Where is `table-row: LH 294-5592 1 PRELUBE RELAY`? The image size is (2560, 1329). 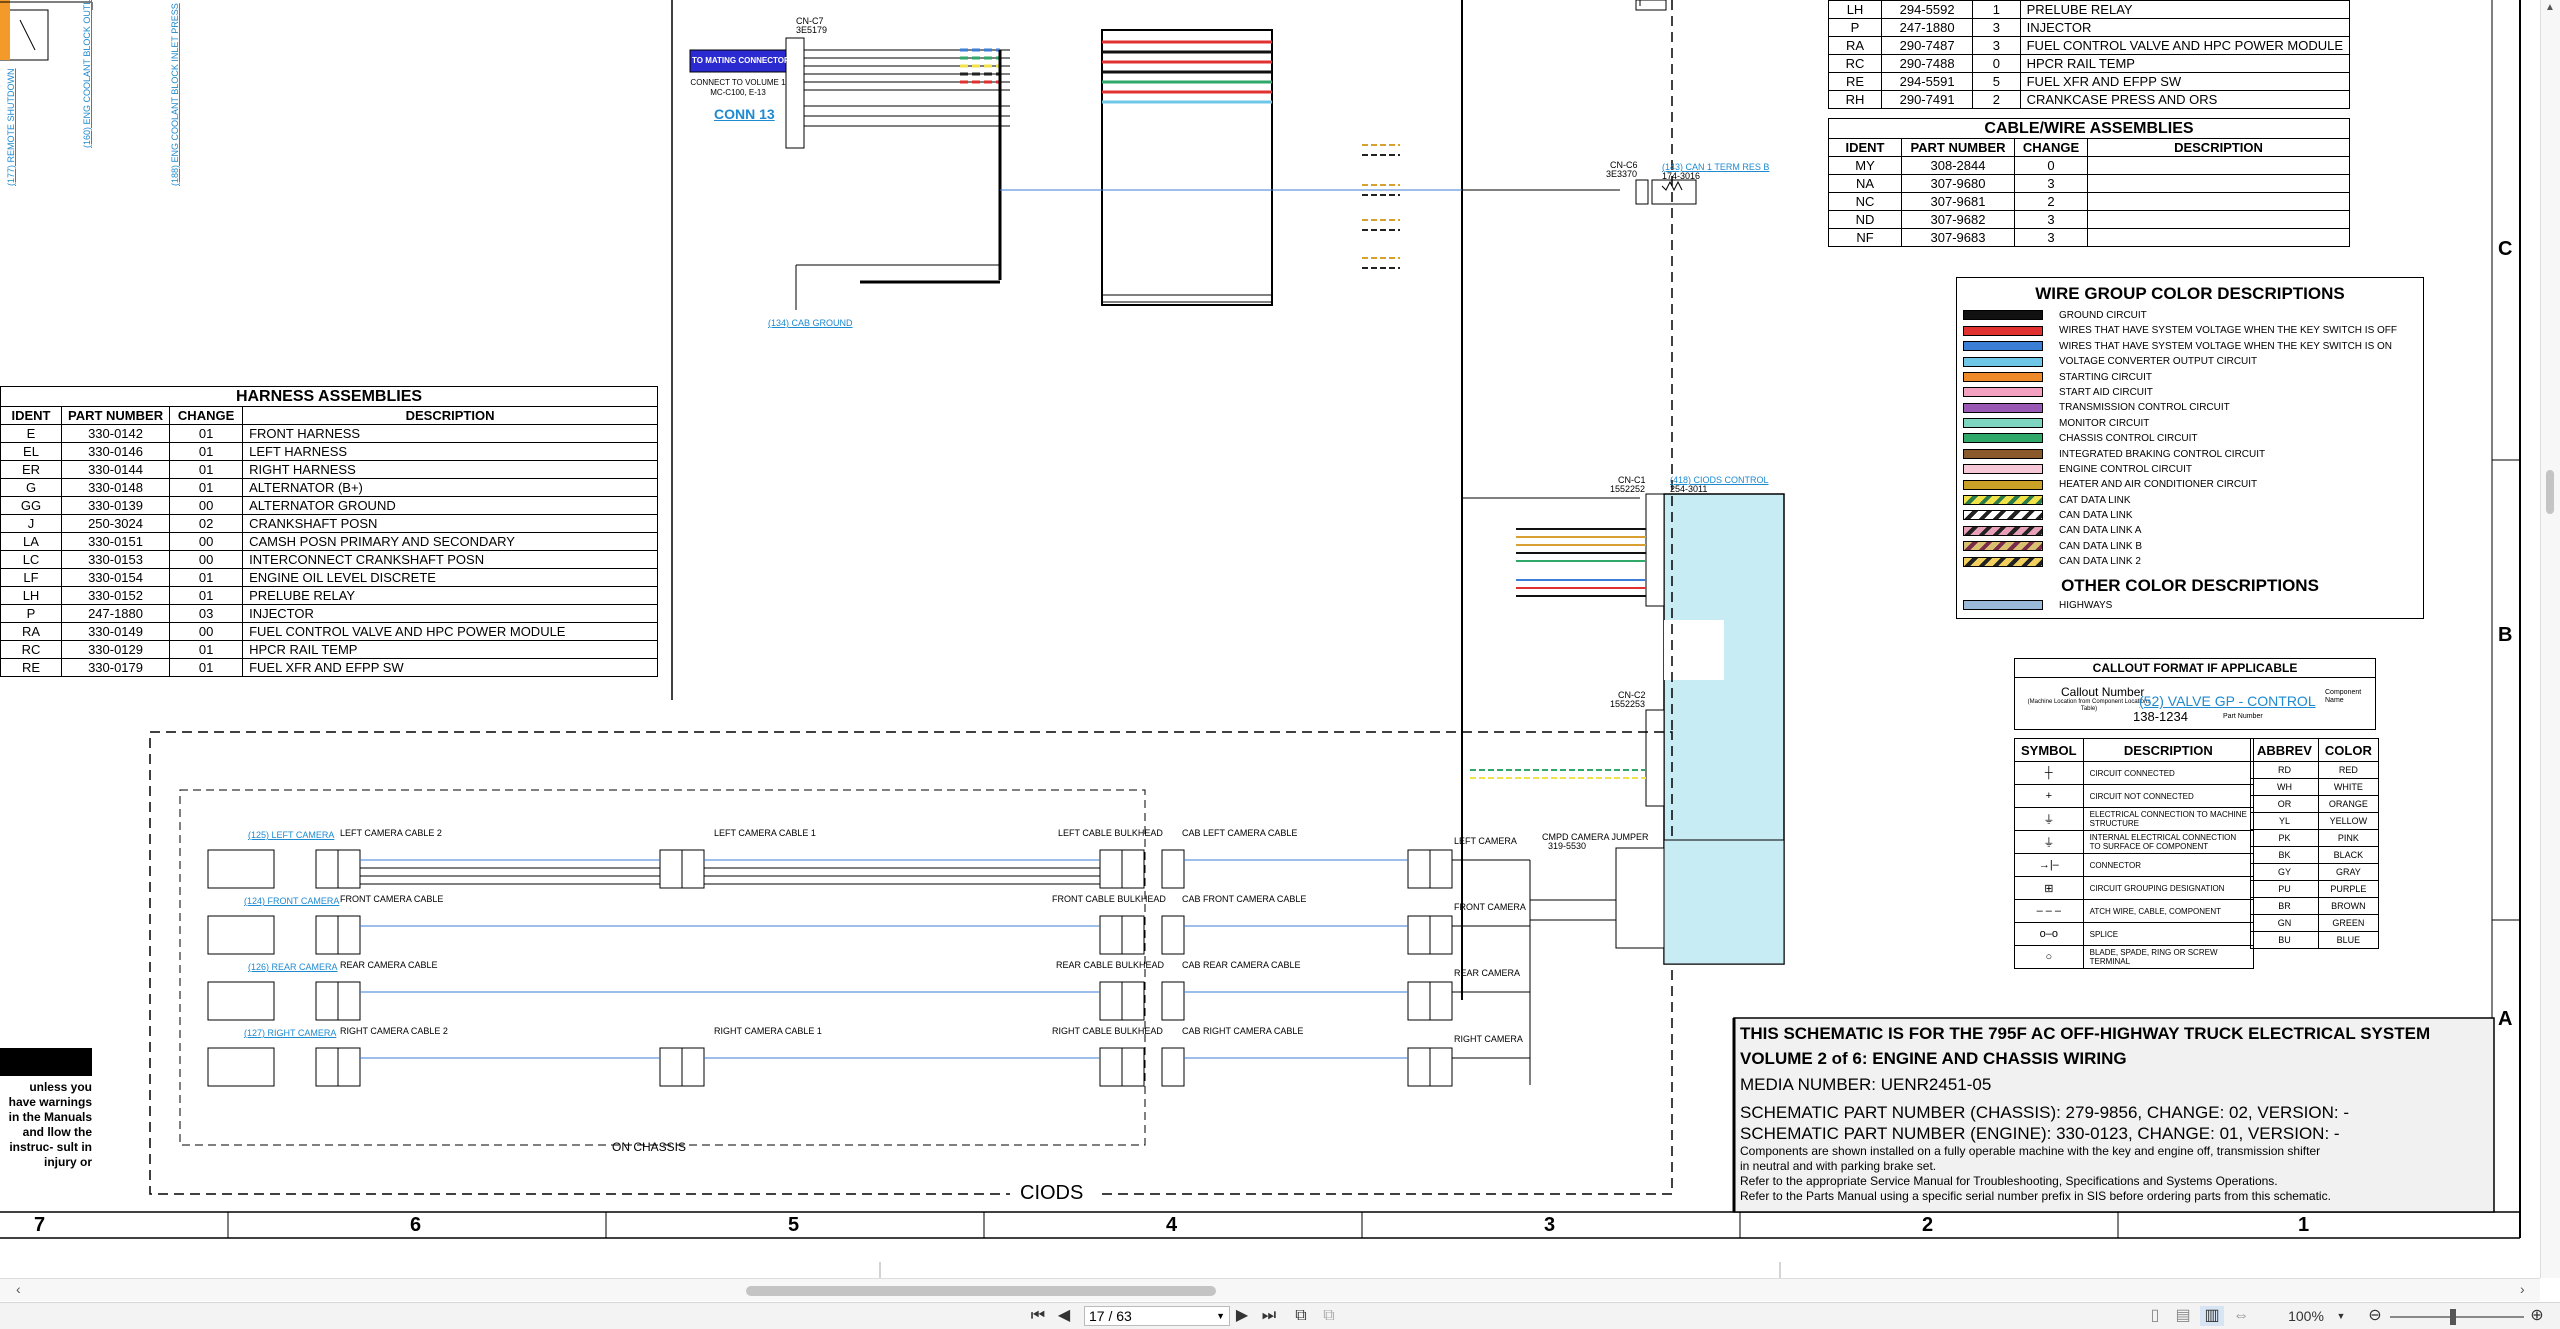 table-row: LH 294-5592 1 PRELUBE RELAY is located at coordinates (2089, 9).